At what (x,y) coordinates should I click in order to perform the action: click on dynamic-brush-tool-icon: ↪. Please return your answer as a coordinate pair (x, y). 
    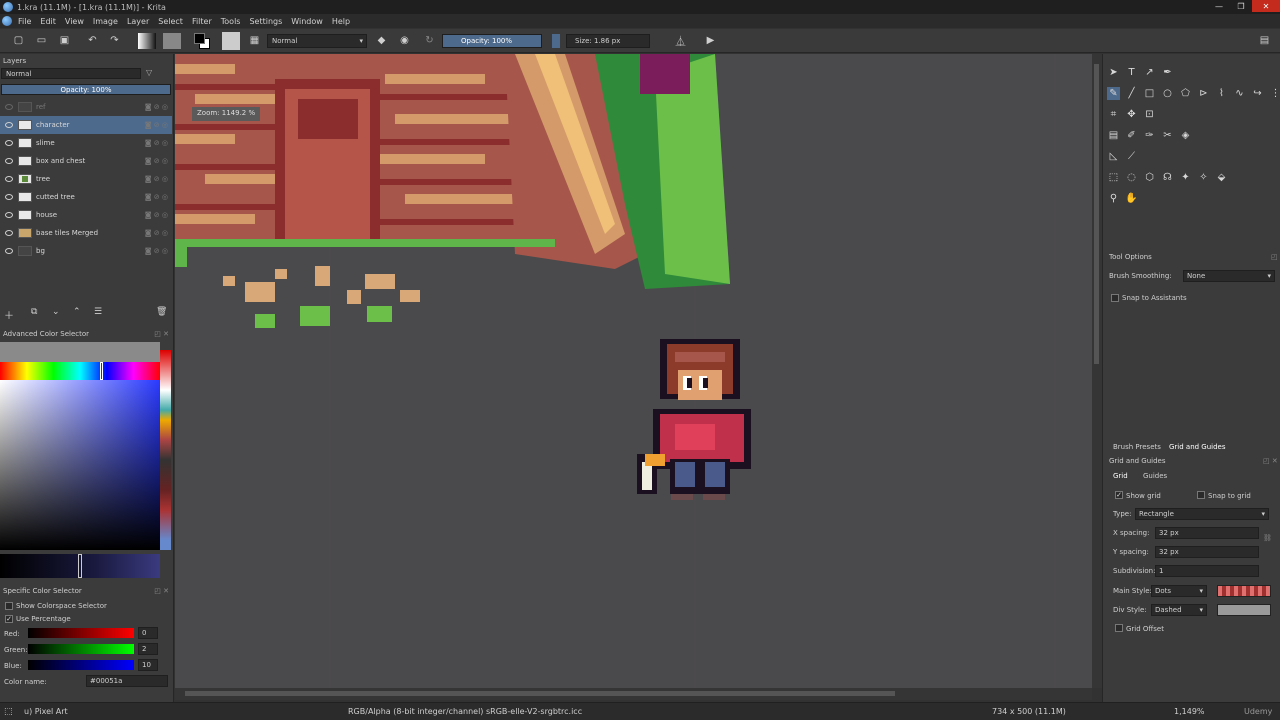
    Looking at the image, I should click on (1257, 93).